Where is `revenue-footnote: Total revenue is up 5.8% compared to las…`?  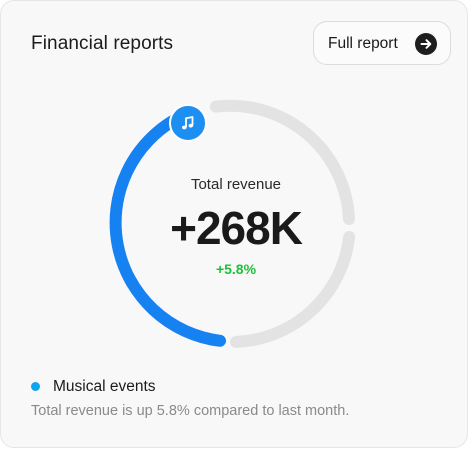 revenue-footnote: Total revenue is up 5.8% compared to las… is located at coordinates (190, 411).